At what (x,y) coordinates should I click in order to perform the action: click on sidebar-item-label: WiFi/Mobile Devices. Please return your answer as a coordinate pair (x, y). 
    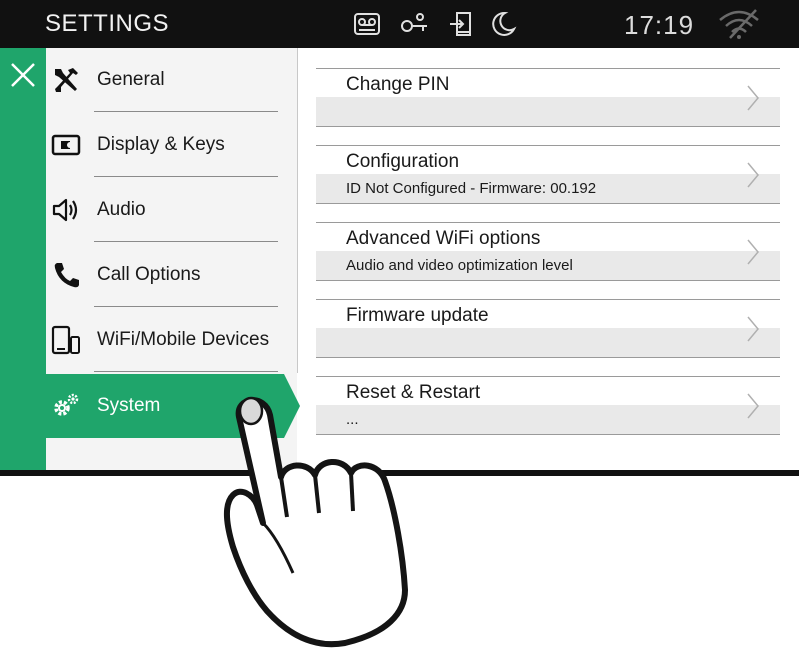
    Looking at the image, I should click on (183, 339).